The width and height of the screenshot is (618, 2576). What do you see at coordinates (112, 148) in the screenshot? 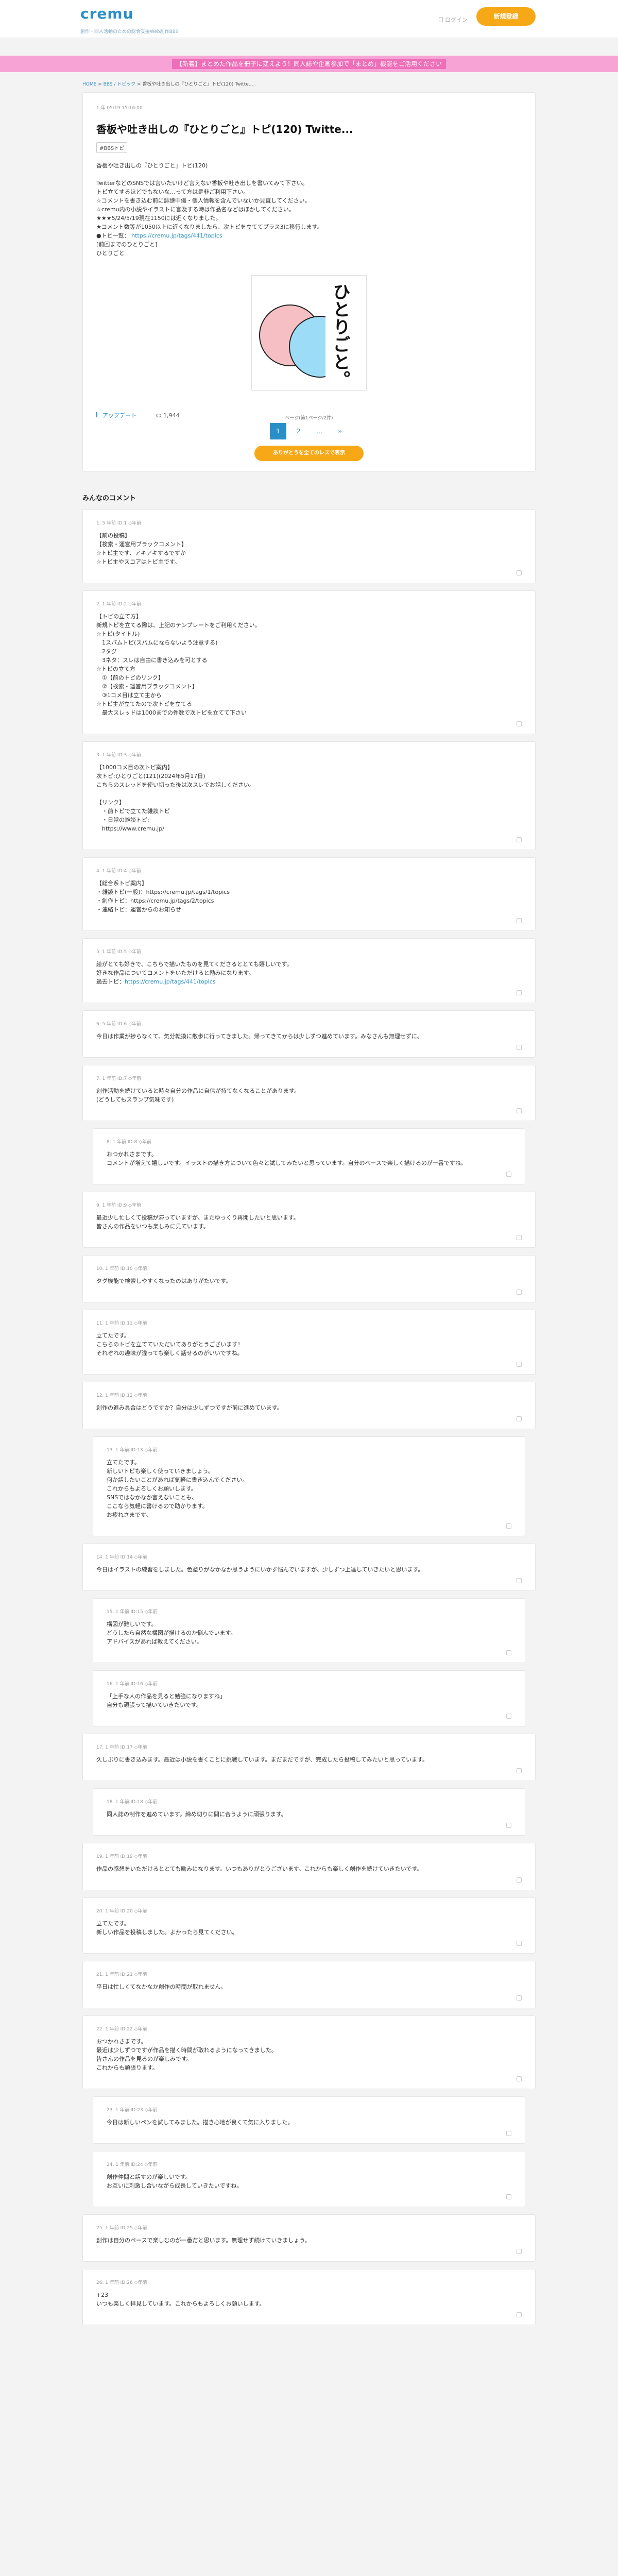
I see `topic-tag: #BBSトピ` at bounding box center [112, 148].